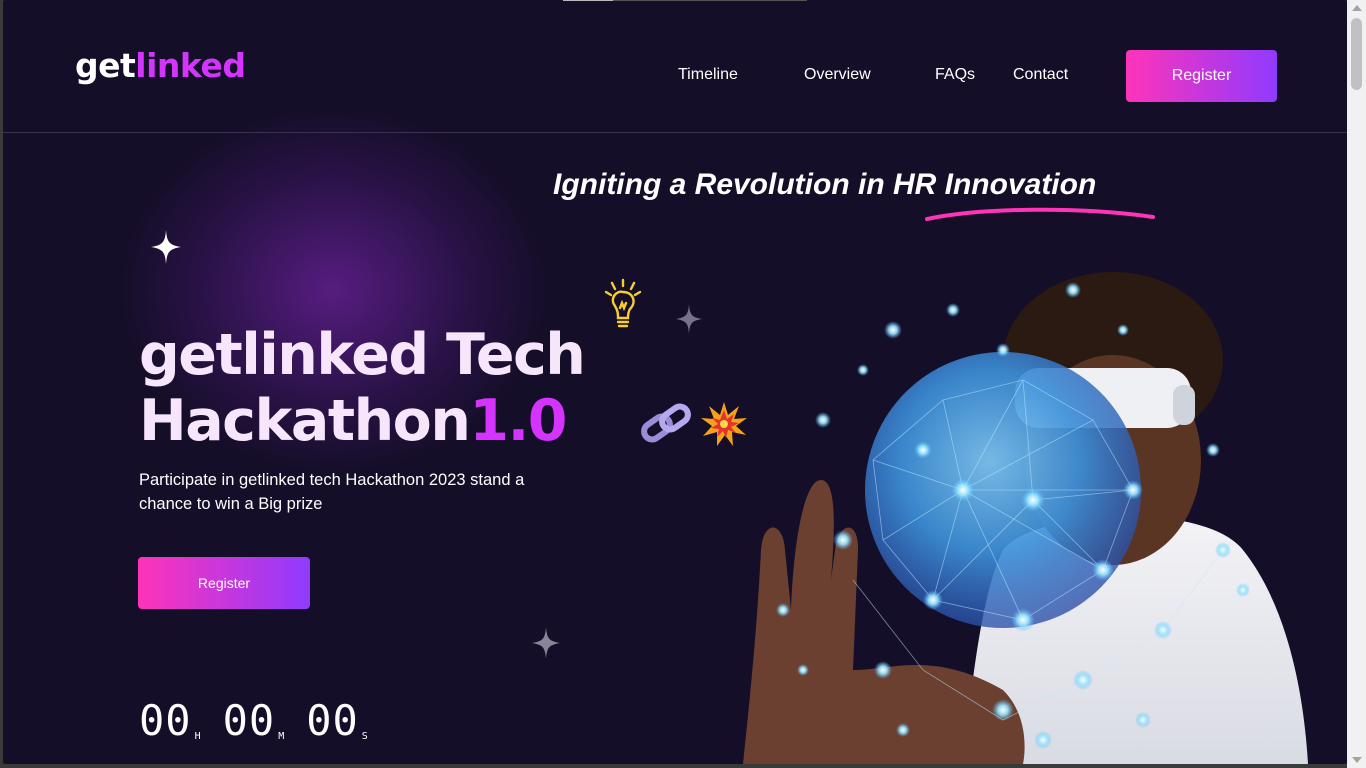 This screenshot has height=768, width=1366. Describe the element at coordinates (708, 75) in the screenshot. I see `nav-timeline: Timeline` at that location.